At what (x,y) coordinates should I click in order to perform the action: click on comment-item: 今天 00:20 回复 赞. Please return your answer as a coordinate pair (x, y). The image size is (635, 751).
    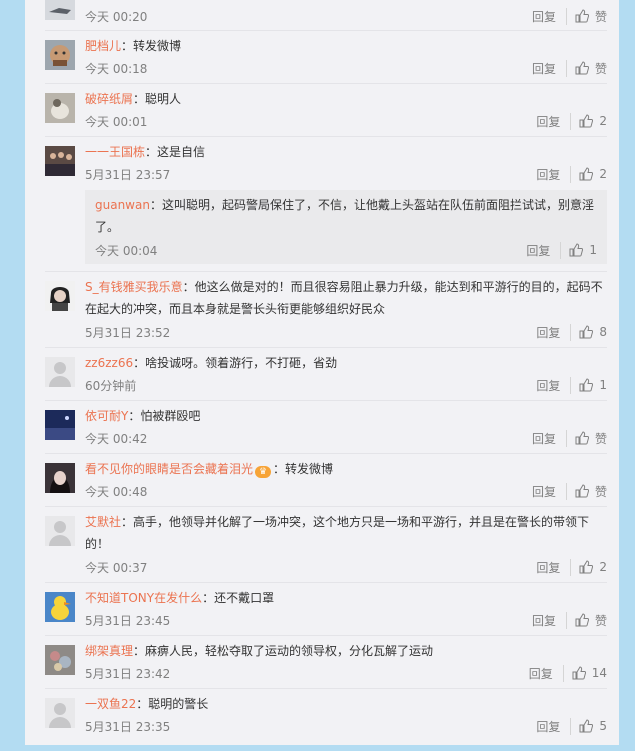
    Looking at the image, I should click on (326, 15).